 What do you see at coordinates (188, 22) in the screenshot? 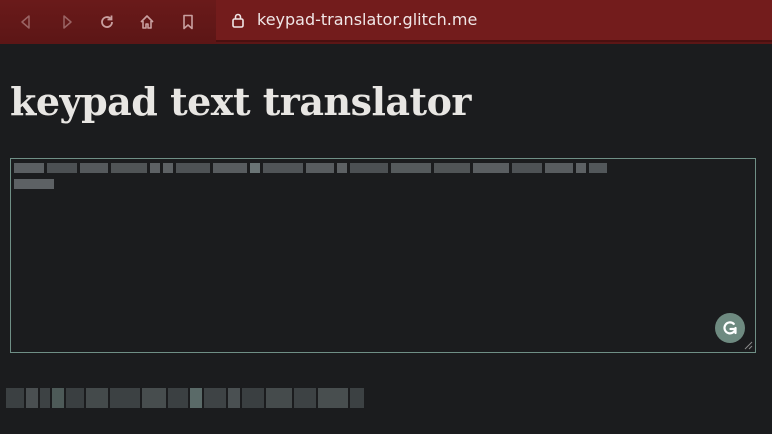
I see `bookmark-icon` at bounding box center [188, 22].